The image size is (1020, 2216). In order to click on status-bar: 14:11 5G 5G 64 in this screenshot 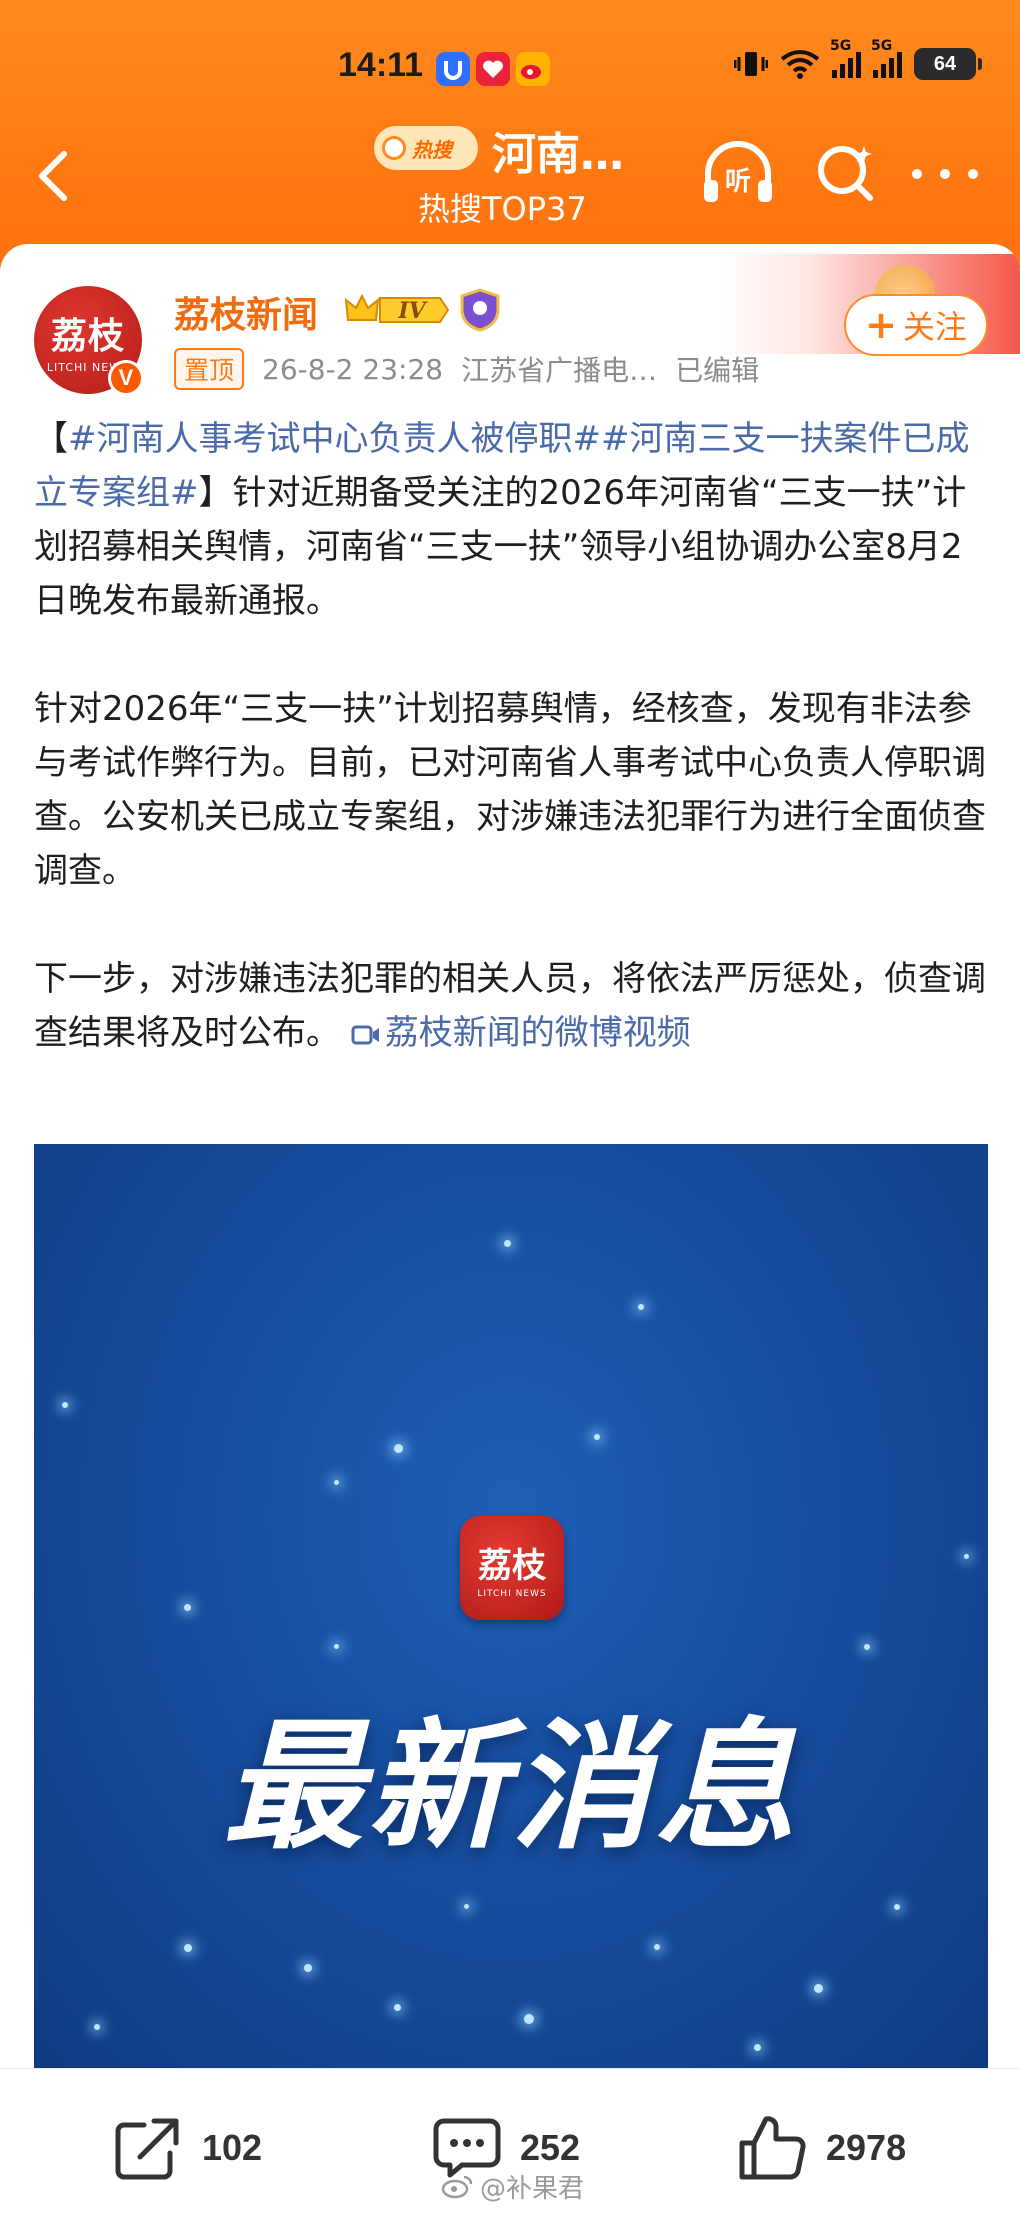, I will do `click(510, 69)`.